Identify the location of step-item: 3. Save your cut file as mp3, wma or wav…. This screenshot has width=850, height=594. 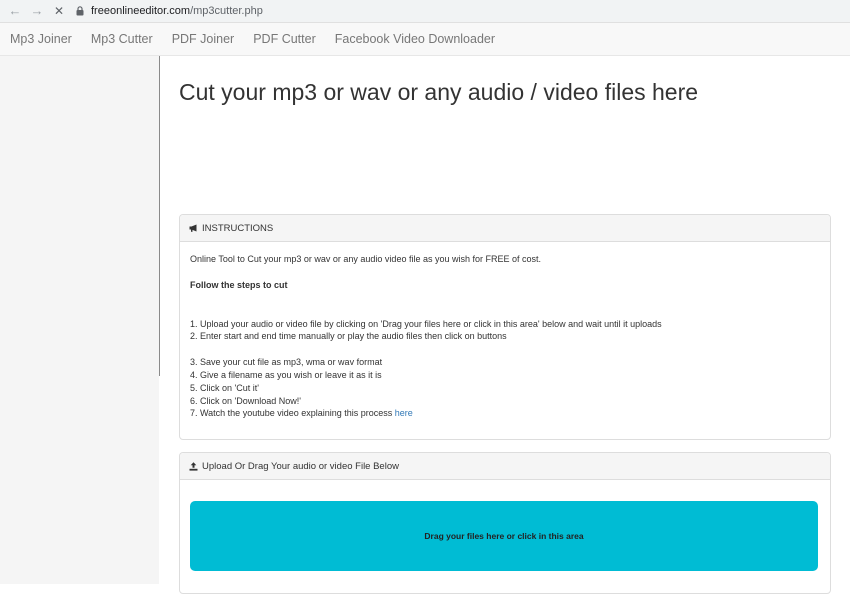
(286, 362).